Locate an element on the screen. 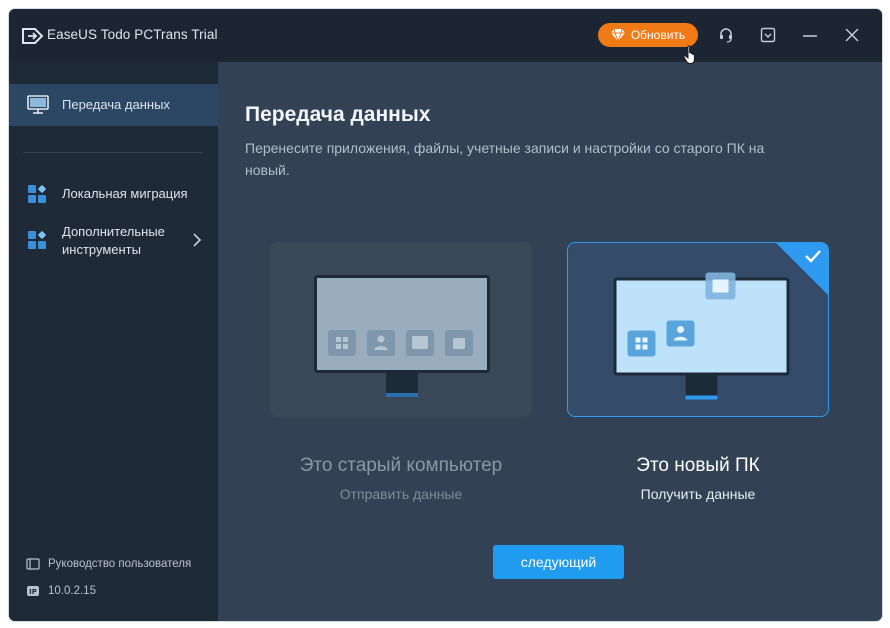 The width and height of the screenshot is (890, 628). new-pc-subtitle: Получить данные is located at coordinates (698, 494).